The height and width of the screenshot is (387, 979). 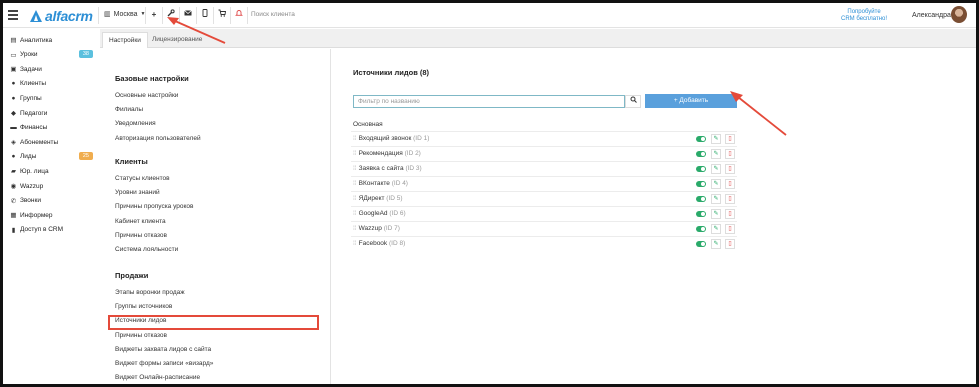 What do you see at coordinates (157, 377) in the screenshot?
I see `settings-link: Виджет Онлайн-расписание` at bounding box center [157, 377].